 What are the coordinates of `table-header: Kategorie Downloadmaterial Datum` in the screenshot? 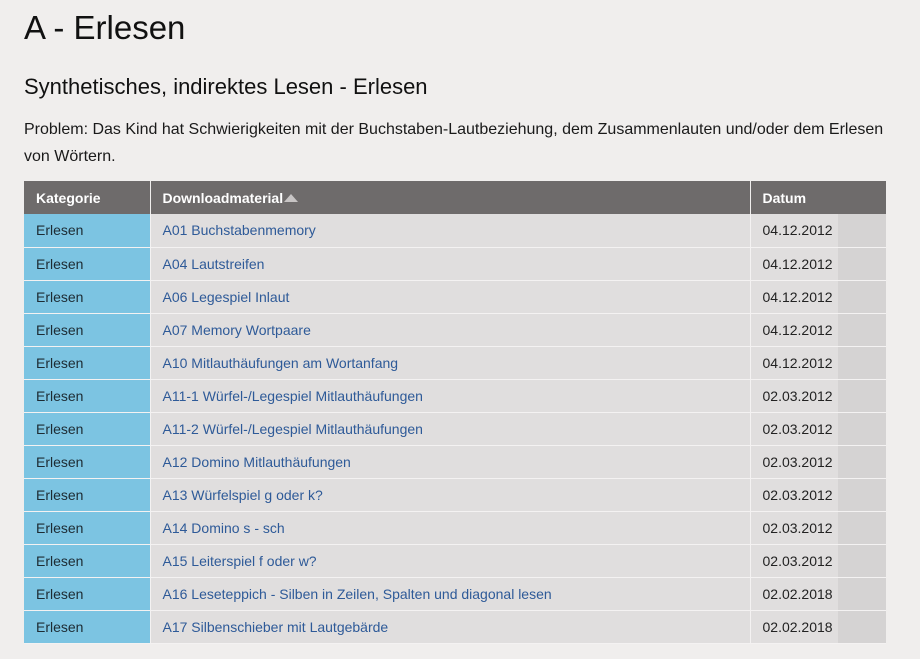 It's located at (455, 197).